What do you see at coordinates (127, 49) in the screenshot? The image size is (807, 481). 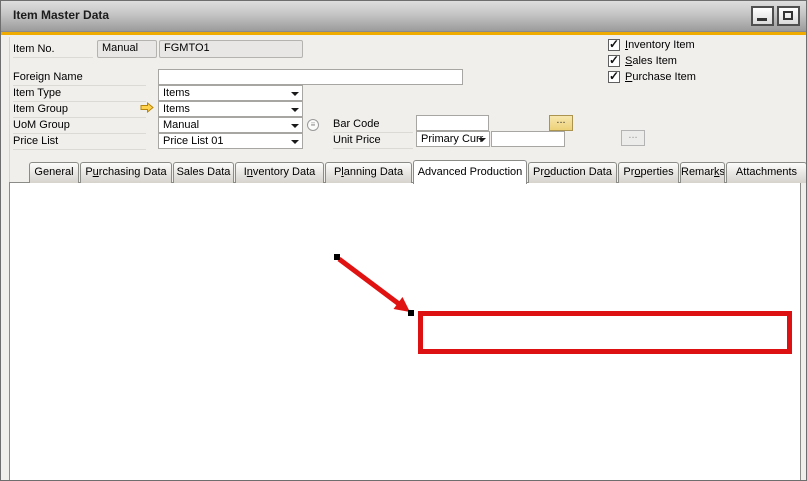 I see `item-no-type-field: Manual` at bounding box center [127, 49].